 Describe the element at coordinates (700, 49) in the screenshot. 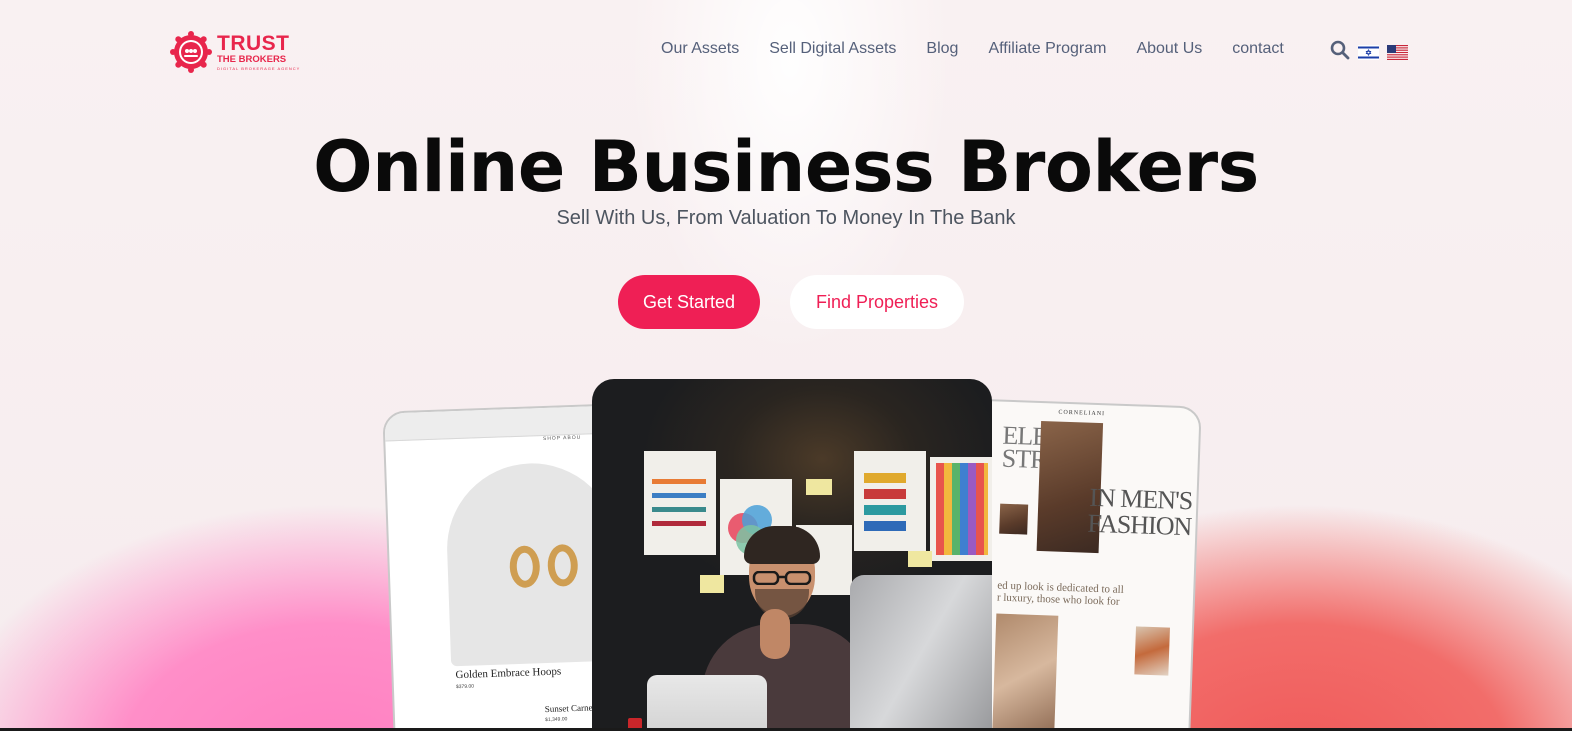

I see `nav-our-assets: Our Assets` at that location.